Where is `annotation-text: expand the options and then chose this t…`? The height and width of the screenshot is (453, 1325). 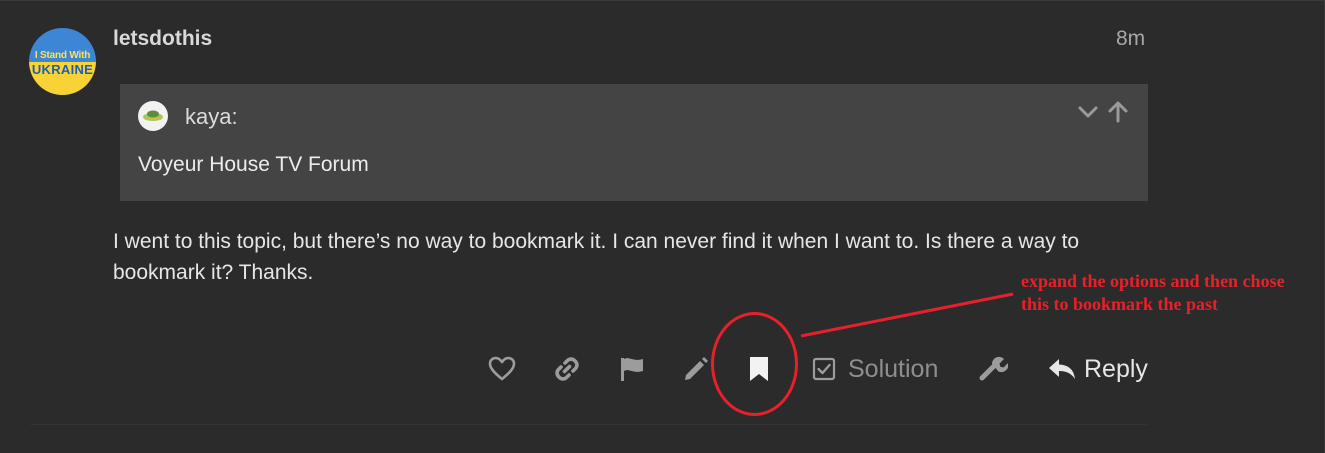 annotation-text: expand the options and then chose this t… is located at coordinates (1173, 293).